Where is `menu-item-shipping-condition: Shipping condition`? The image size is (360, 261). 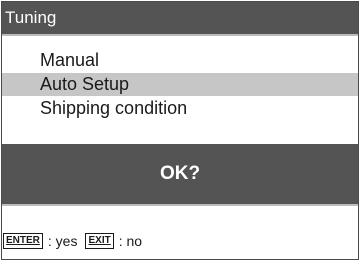
menu-item-shipping-condition: Shipping condition is located at coordinates (180, 108).